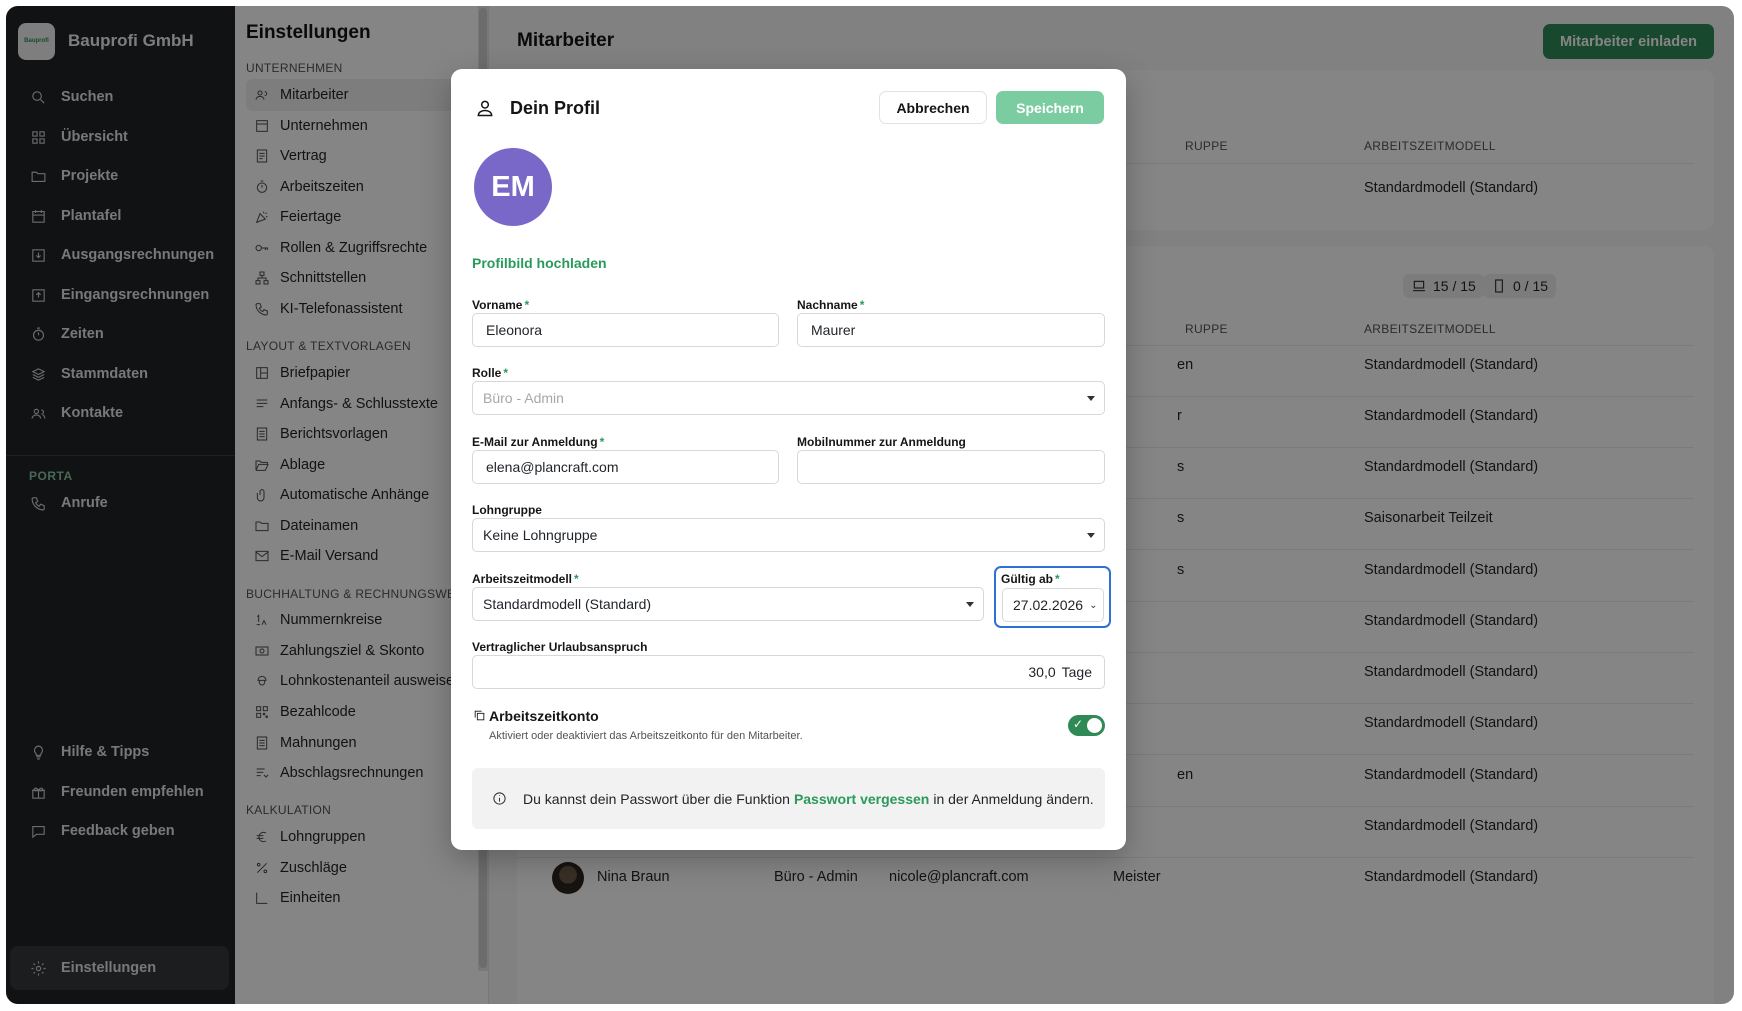  Describe the element at coordinates (788, 672) in the screenshot. I see `urlaub-field: 30,0 Tage` at that location.